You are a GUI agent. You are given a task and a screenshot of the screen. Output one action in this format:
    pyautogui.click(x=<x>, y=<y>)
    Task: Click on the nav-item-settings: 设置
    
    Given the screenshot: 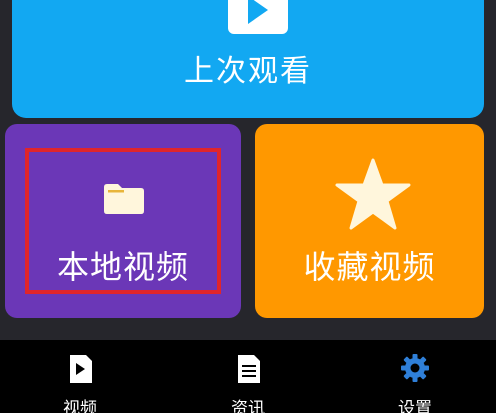 What is the action you would take?
    pyautogui.click(x=415, y=376)
    